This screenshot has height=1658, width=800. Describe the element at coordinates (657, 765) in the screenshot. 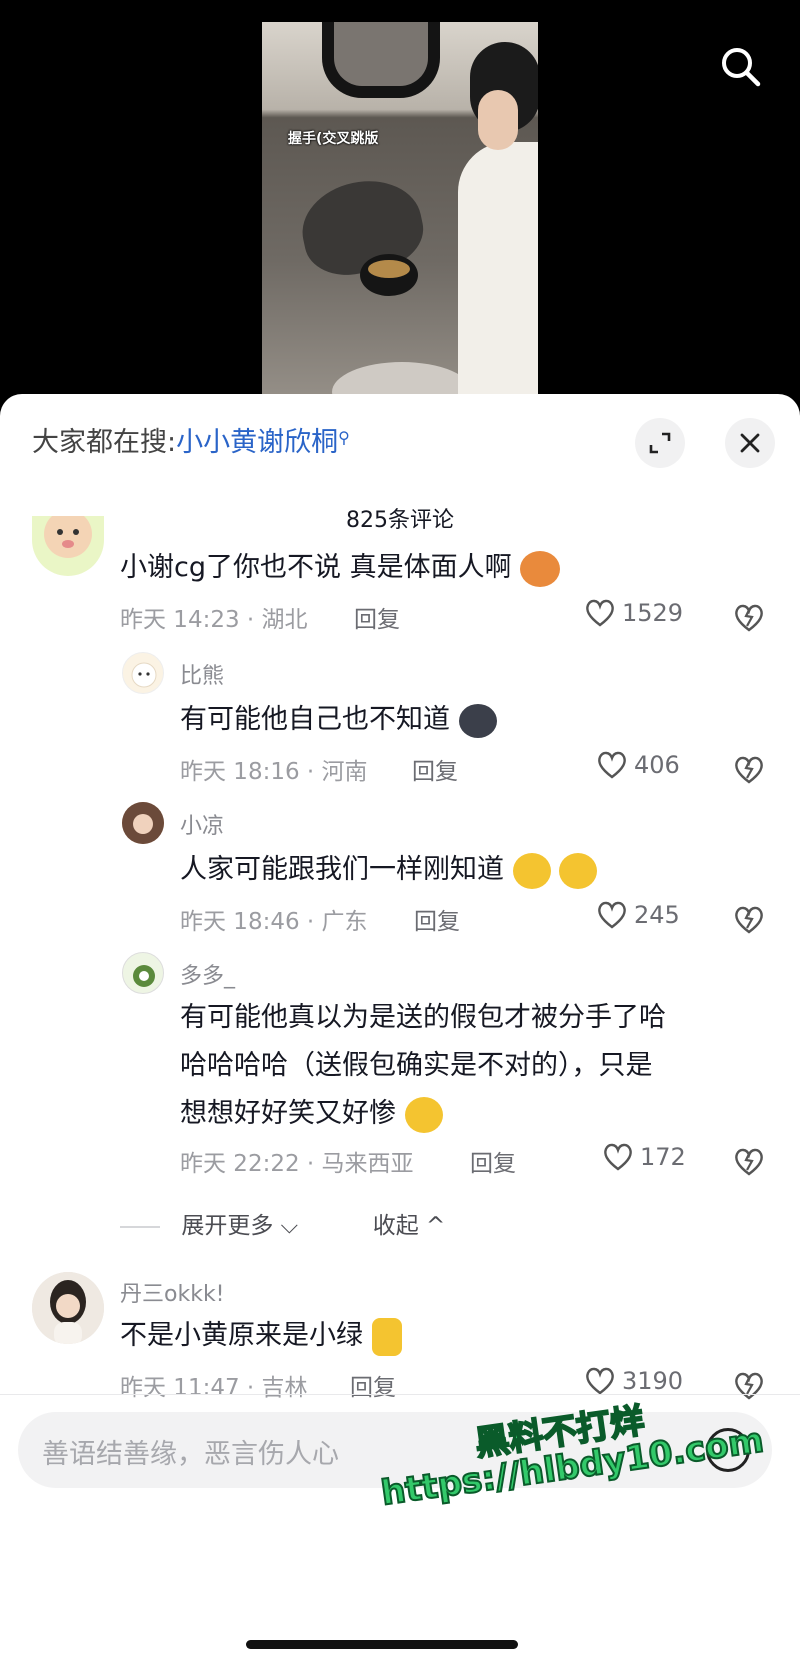

I see `like-count: 406` at that location.